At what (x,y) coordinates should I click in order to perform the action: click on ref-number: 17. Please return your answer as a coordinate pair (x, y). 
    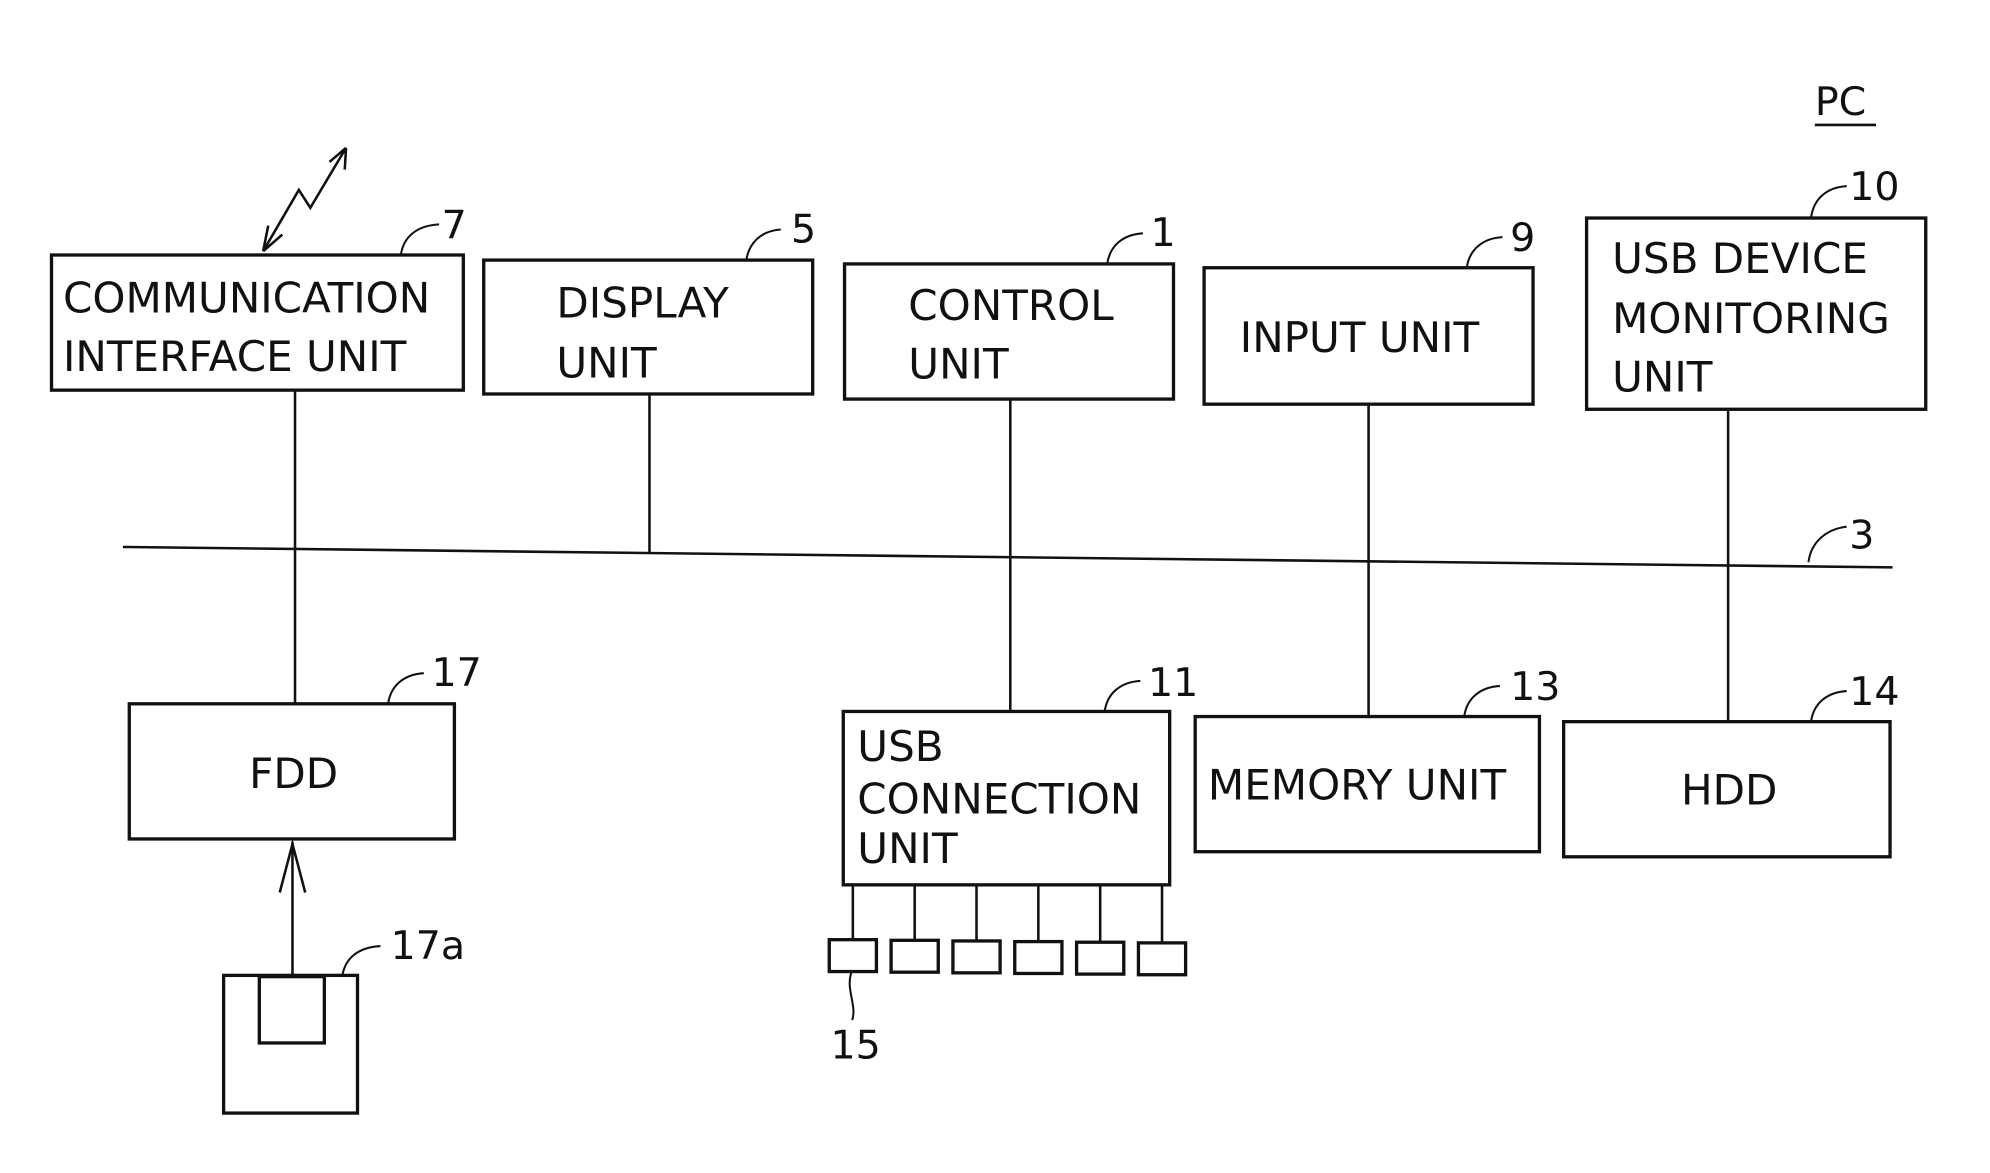
    Looking at the image, I should click on (456, 673).